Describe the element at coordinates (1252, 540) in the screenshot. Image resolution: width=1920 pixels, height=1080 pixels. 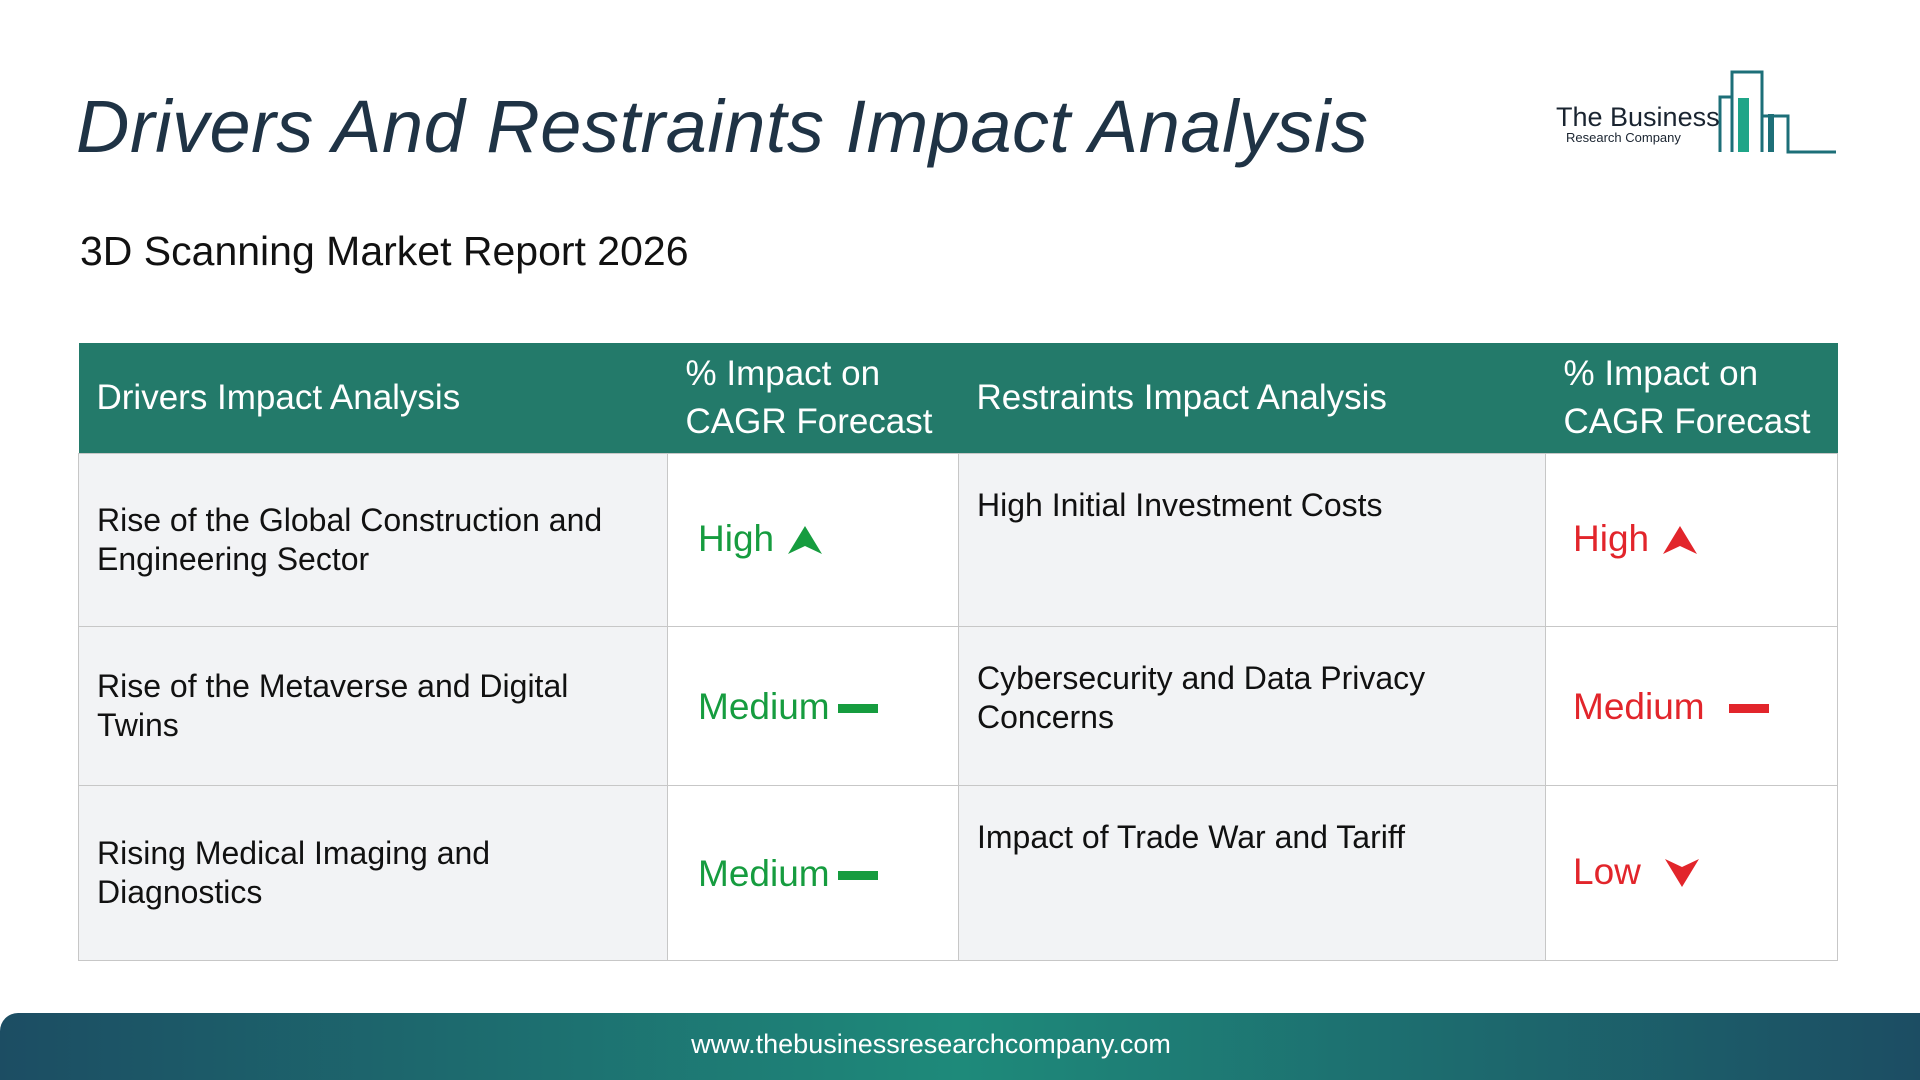
I see `restraint-cell: High Initial Investment Costs` at that location.